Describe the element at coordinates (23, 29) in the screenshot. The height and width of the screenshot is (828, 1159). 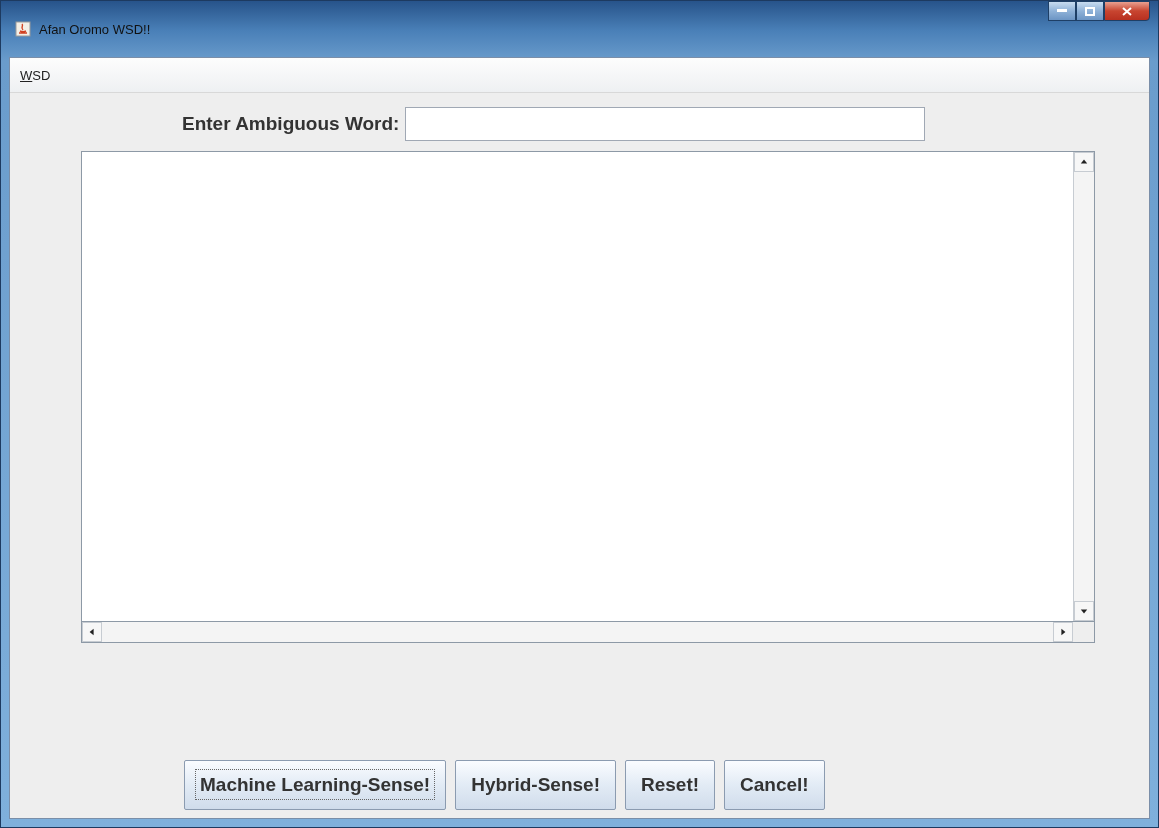
I see `app-icon` at that location.